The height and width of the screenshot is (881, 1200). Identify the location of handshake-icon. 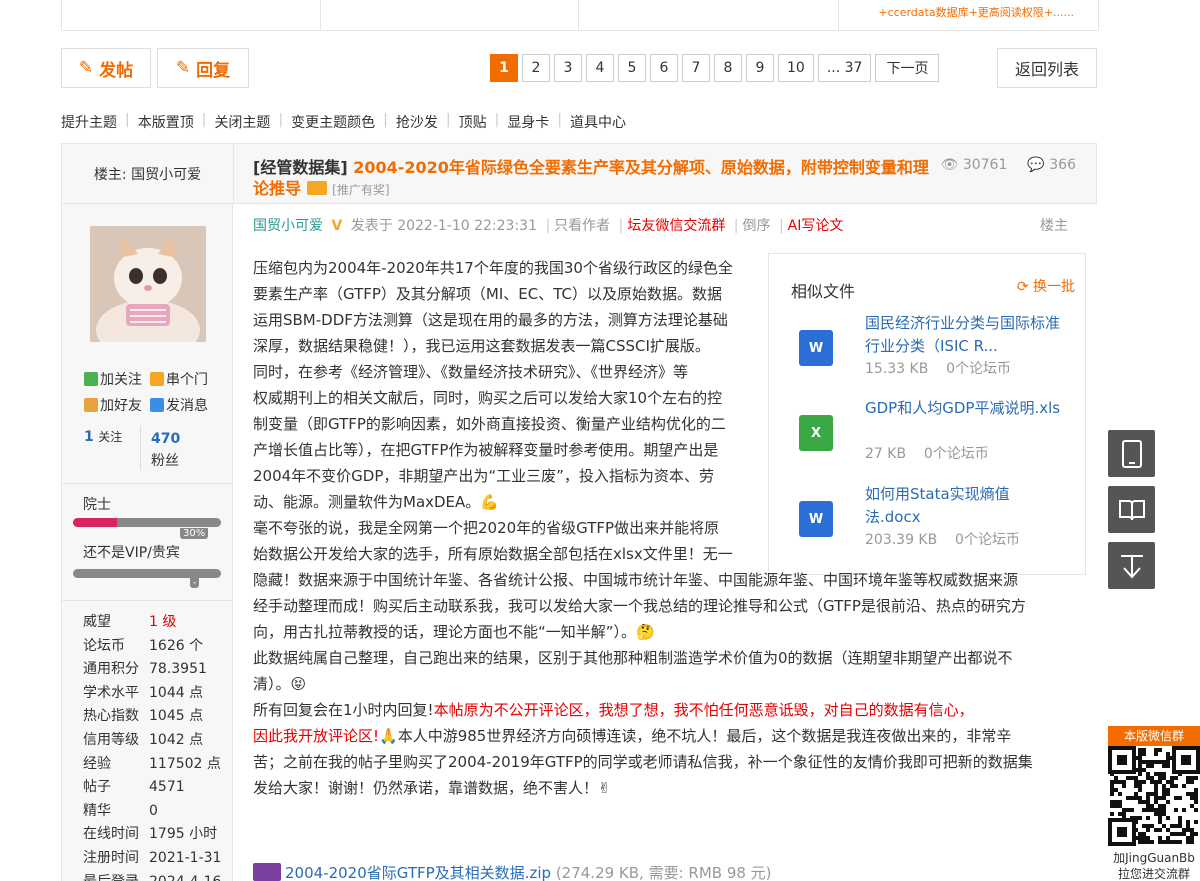
(91, 405).